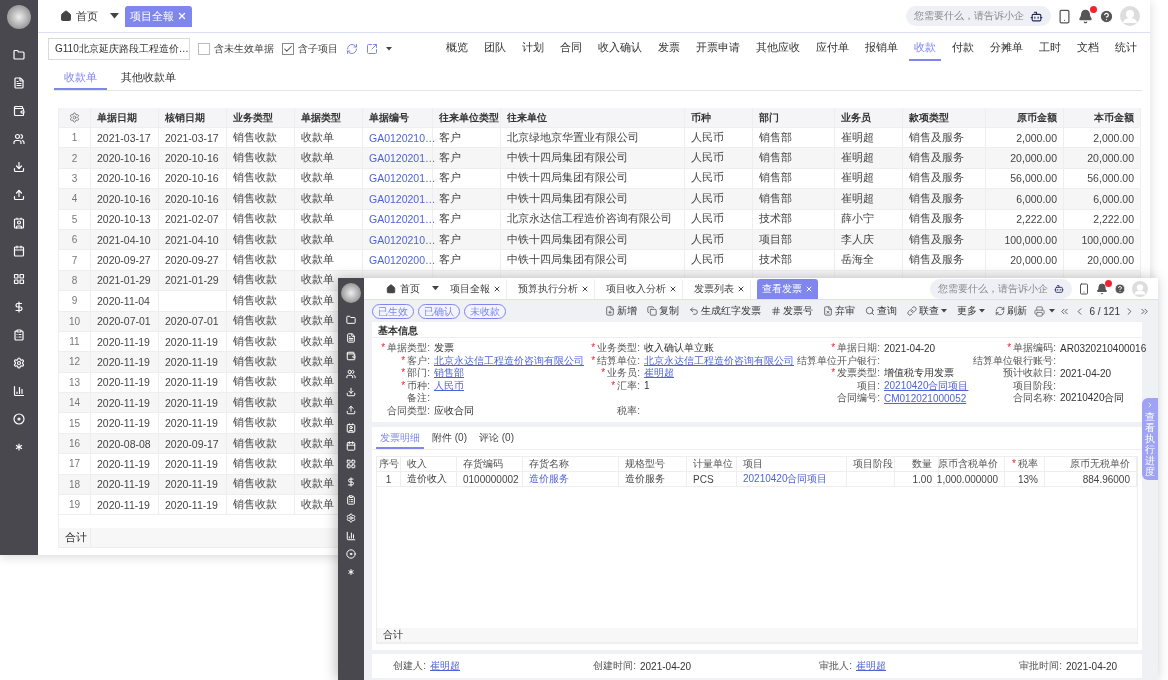 The width and height of the screenshot is (1168, 680). What do you see at coordinates (352, 49) in the screenshot?
I see `refresh-icon` at bounding box center [352, 49].